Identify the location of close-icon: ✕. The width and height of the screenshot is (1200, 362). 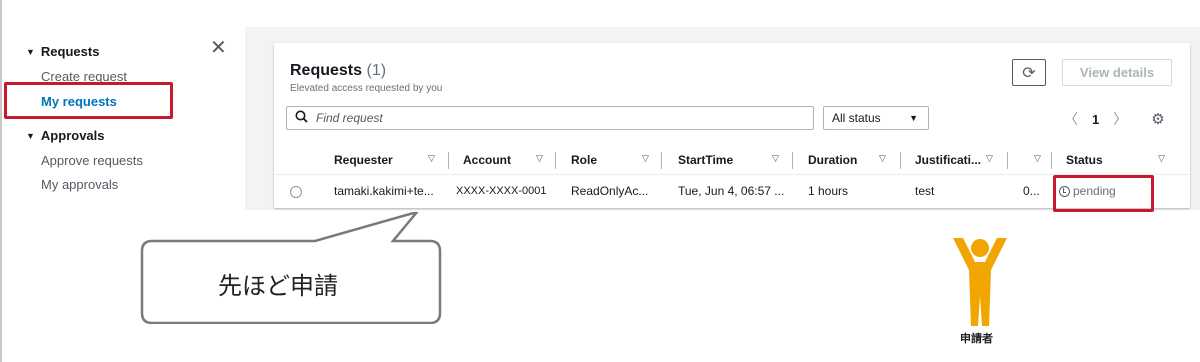
(218, 48).